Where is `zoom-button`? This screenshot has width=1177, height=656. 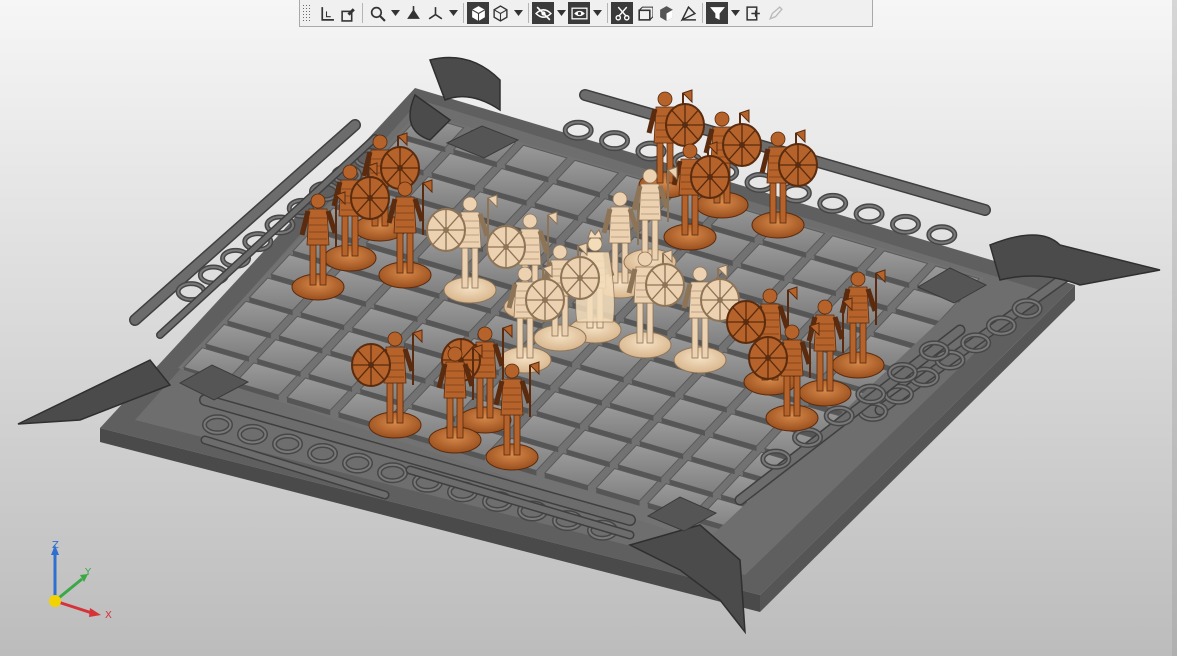 zoom-button is located at coordinates (377, 13).